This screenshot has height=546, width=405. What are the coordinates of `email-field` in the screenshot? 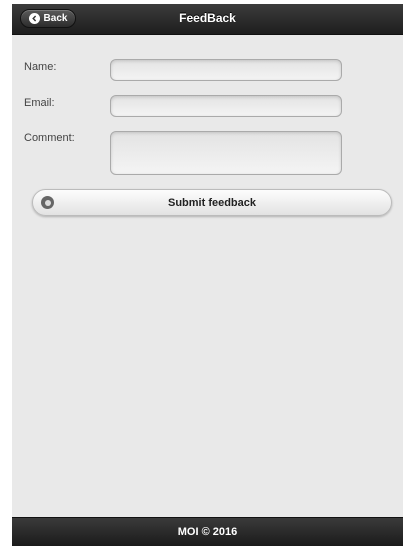 It's located at (226, 106).